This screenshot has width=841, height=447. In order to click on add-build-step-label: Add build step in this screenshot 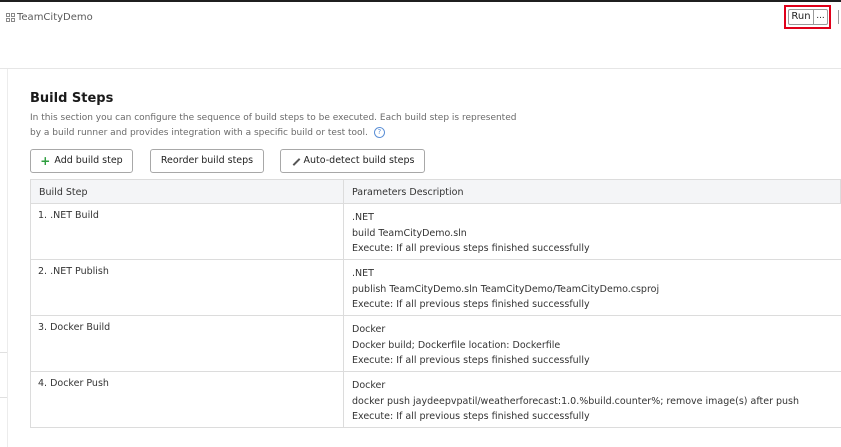, I will do `click(88, 160)`.